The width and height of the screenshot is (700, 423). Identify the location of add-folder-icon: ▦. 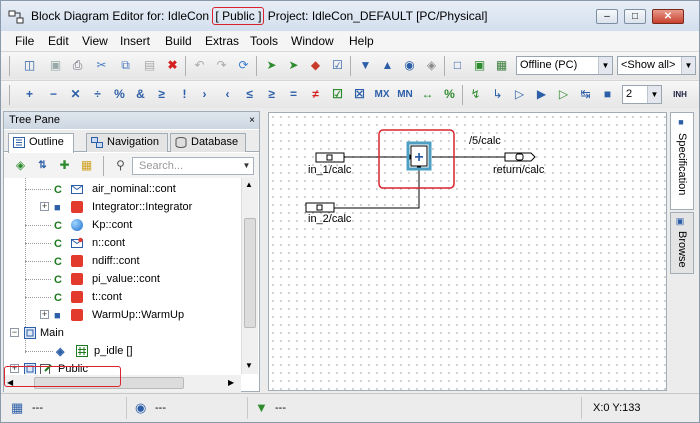
(86, 165).